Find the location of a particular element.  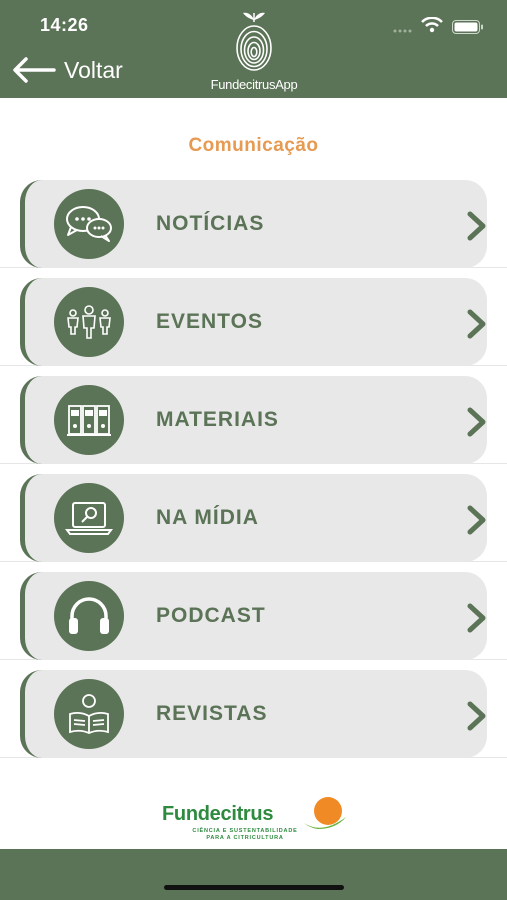

list-item: NA MÍDIA is located at coordinates (253, 513).